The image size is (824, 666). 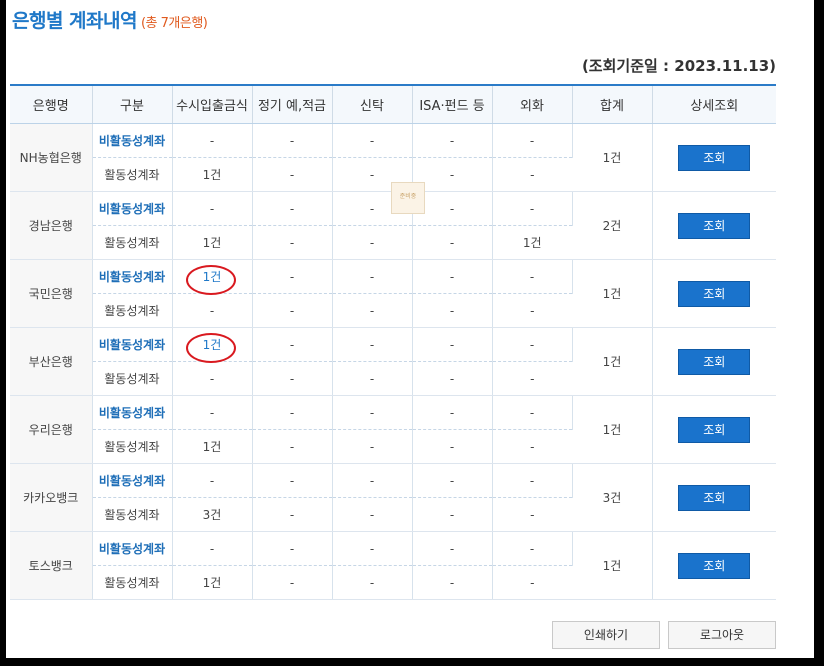 I want to click on bank-name: 부산은행, so click(x=51, y=361).